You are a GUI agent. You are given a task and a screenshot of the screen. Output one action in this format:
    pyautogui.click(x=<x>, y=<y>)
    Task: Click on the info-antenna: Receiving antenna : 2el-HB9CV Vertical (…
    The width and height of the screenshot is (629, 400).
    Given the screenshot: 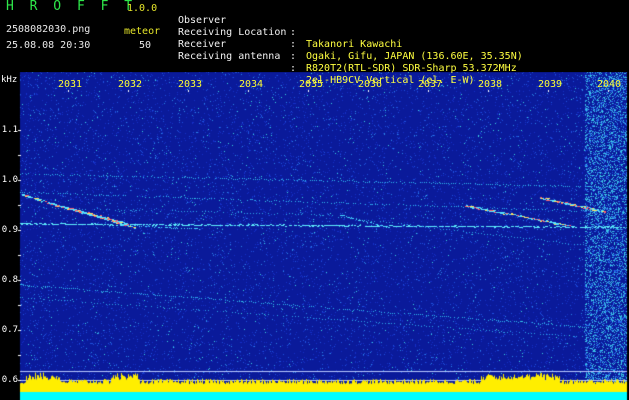 What is the action you would take?
    pyautogui.click(x=326, y=62)
    